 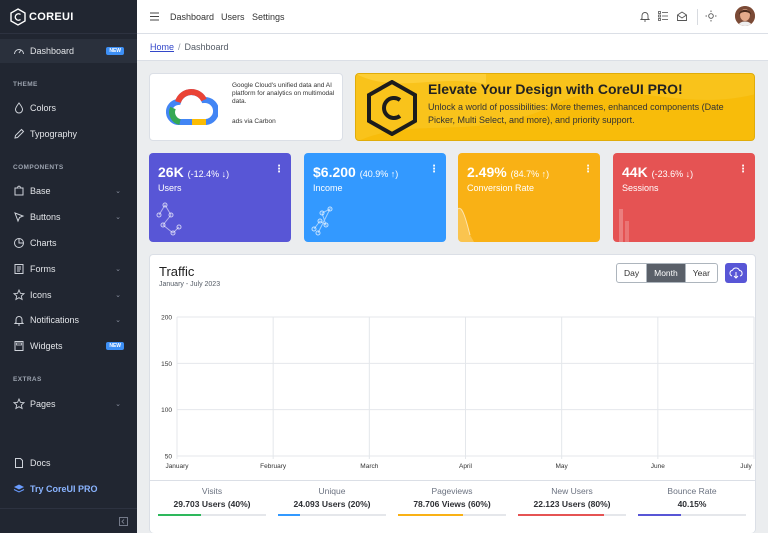 What do you see at coordinates (508, 172) in the screenshot?
I see `stat-value: 2.49% (84.7% ↑)` at bounding box center [508, 172].